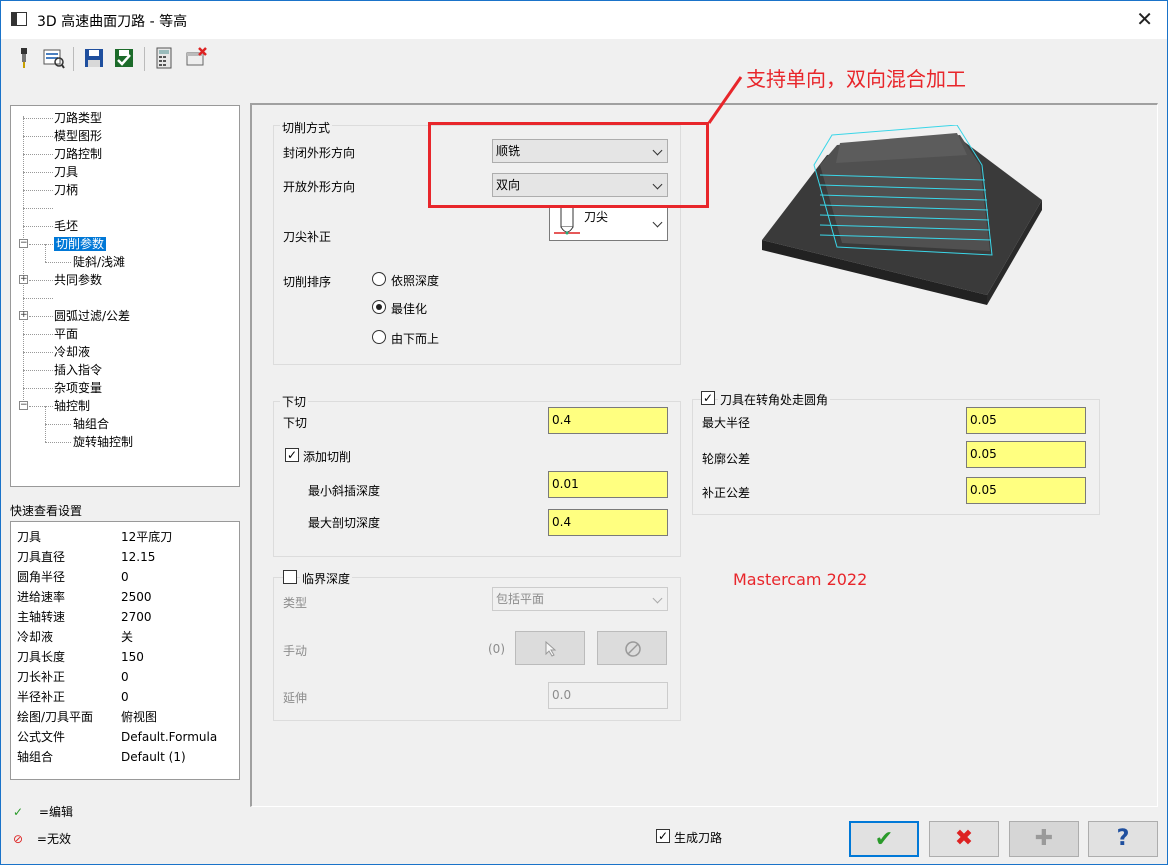 The image size is (1168, 865). Describe the element at coordinates (78, 370) in the screenshot. I see `tree-item-insert-commands: 插入指令` at that location.